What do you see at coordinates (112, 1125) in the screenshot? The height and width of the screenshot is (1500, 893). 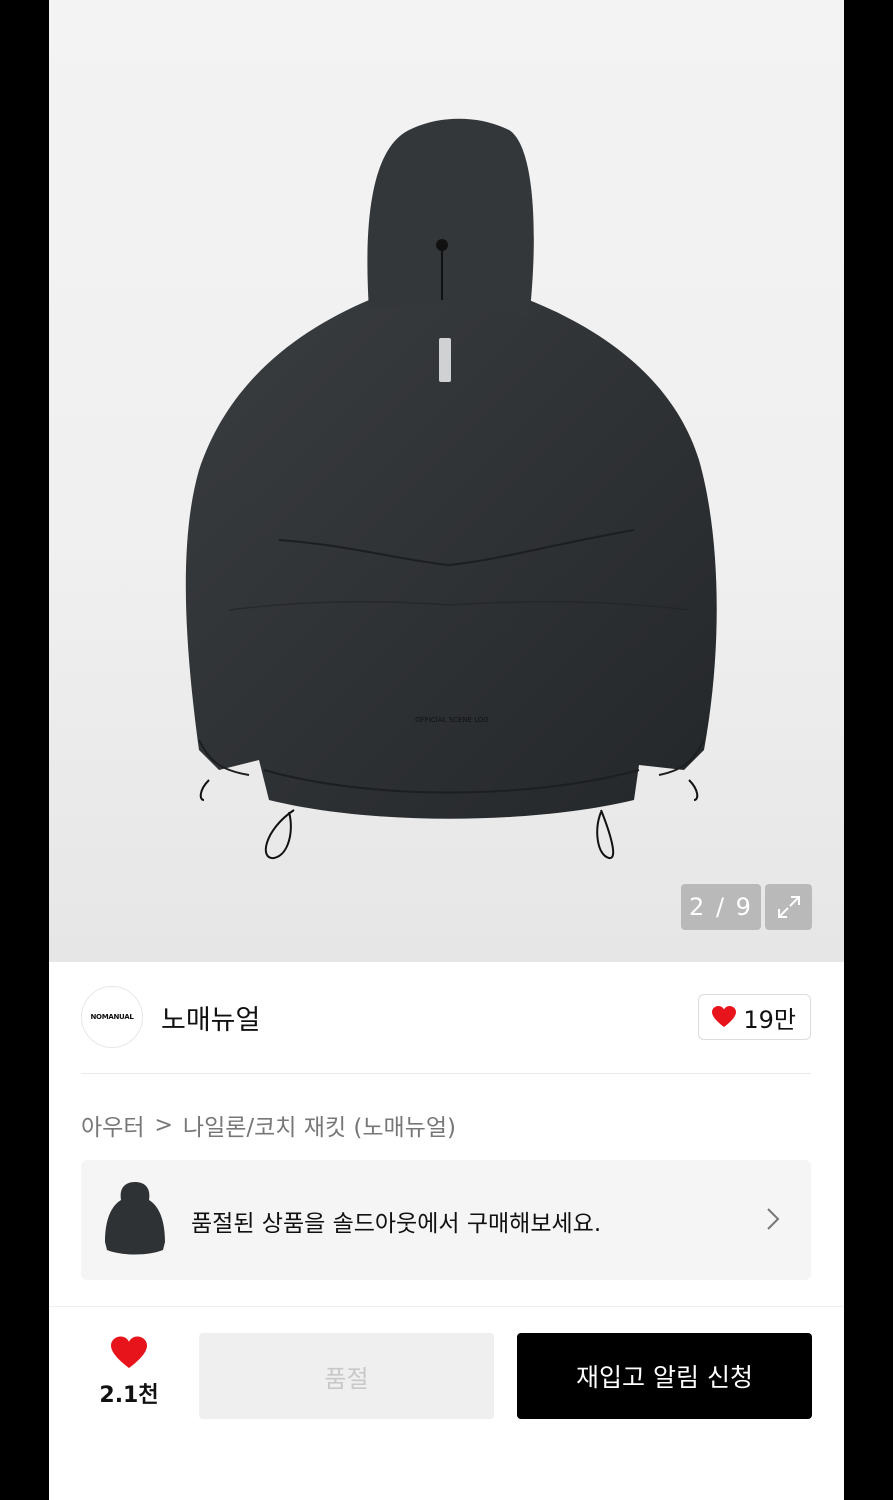 I see `breadcrumb-category: 아우터` at bounding box center [112, 1125].